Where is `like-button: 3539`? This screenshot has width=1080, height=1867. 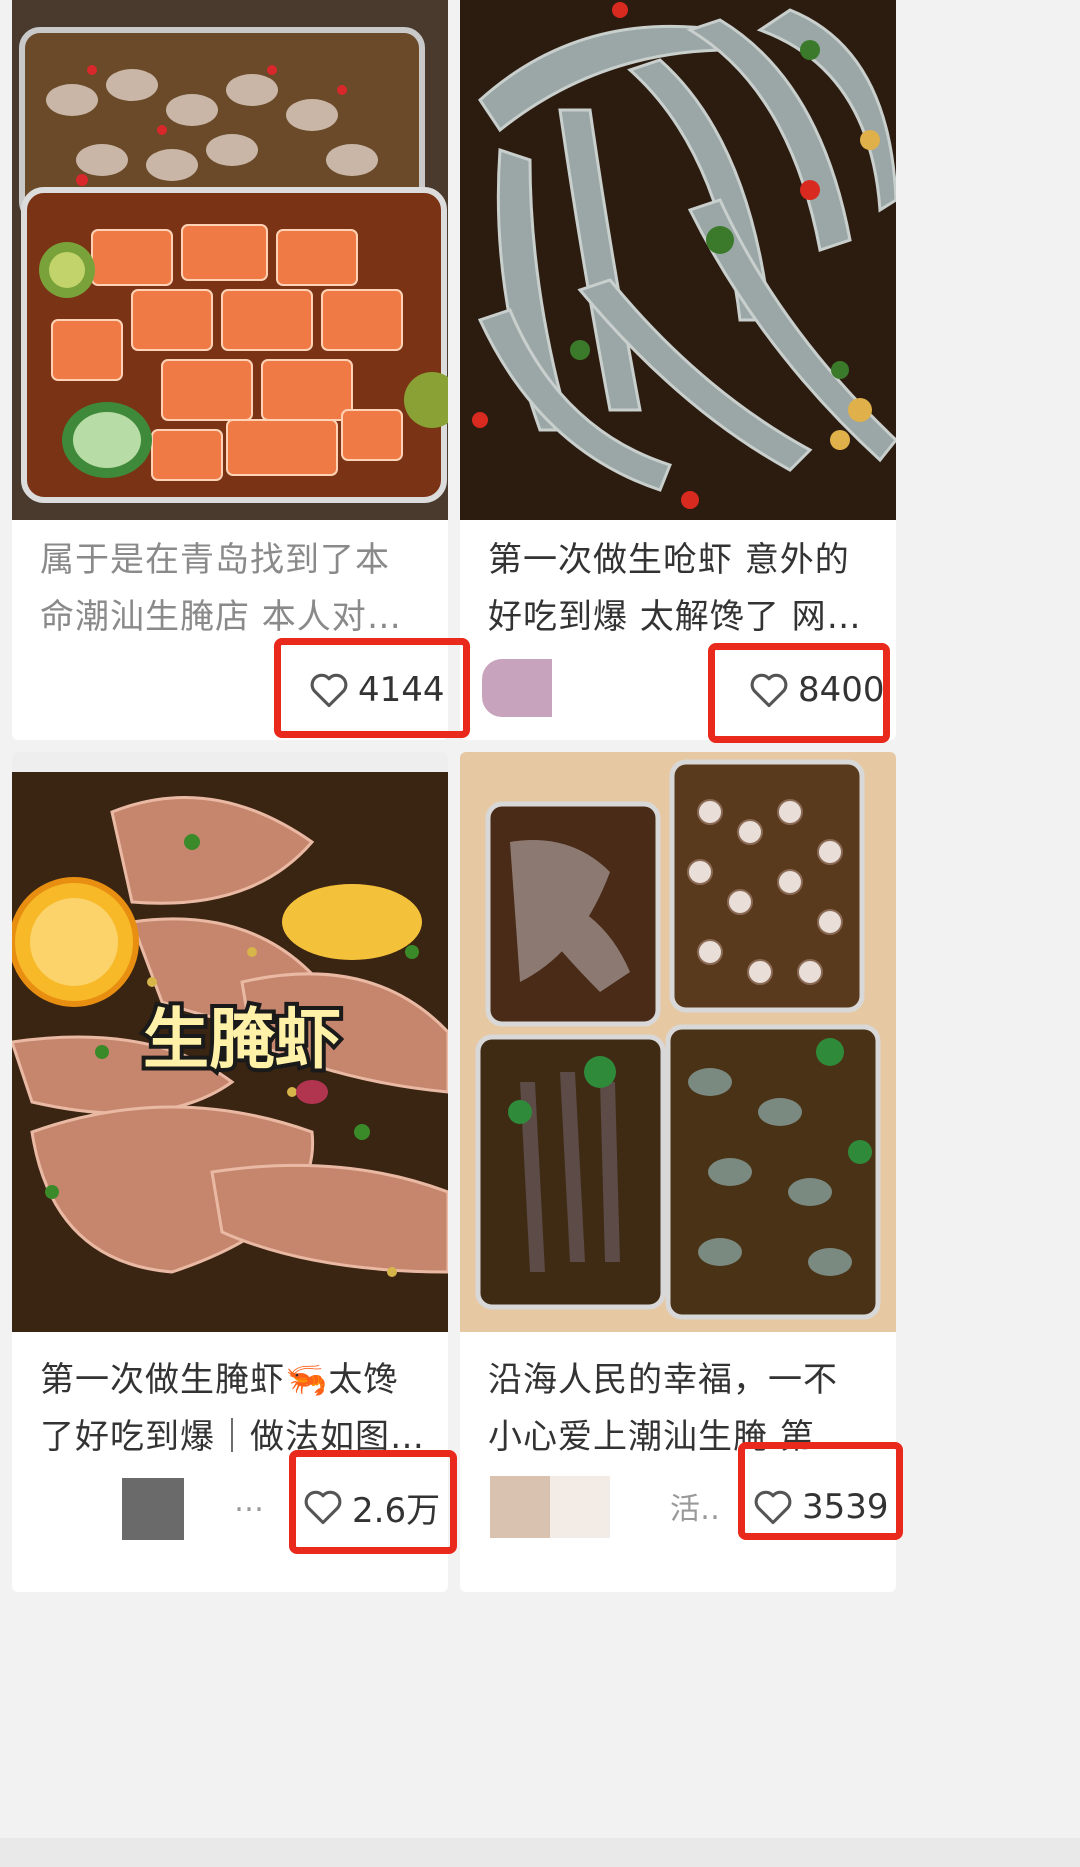
like-button: 3539 is located at coordinates (820, 1507).